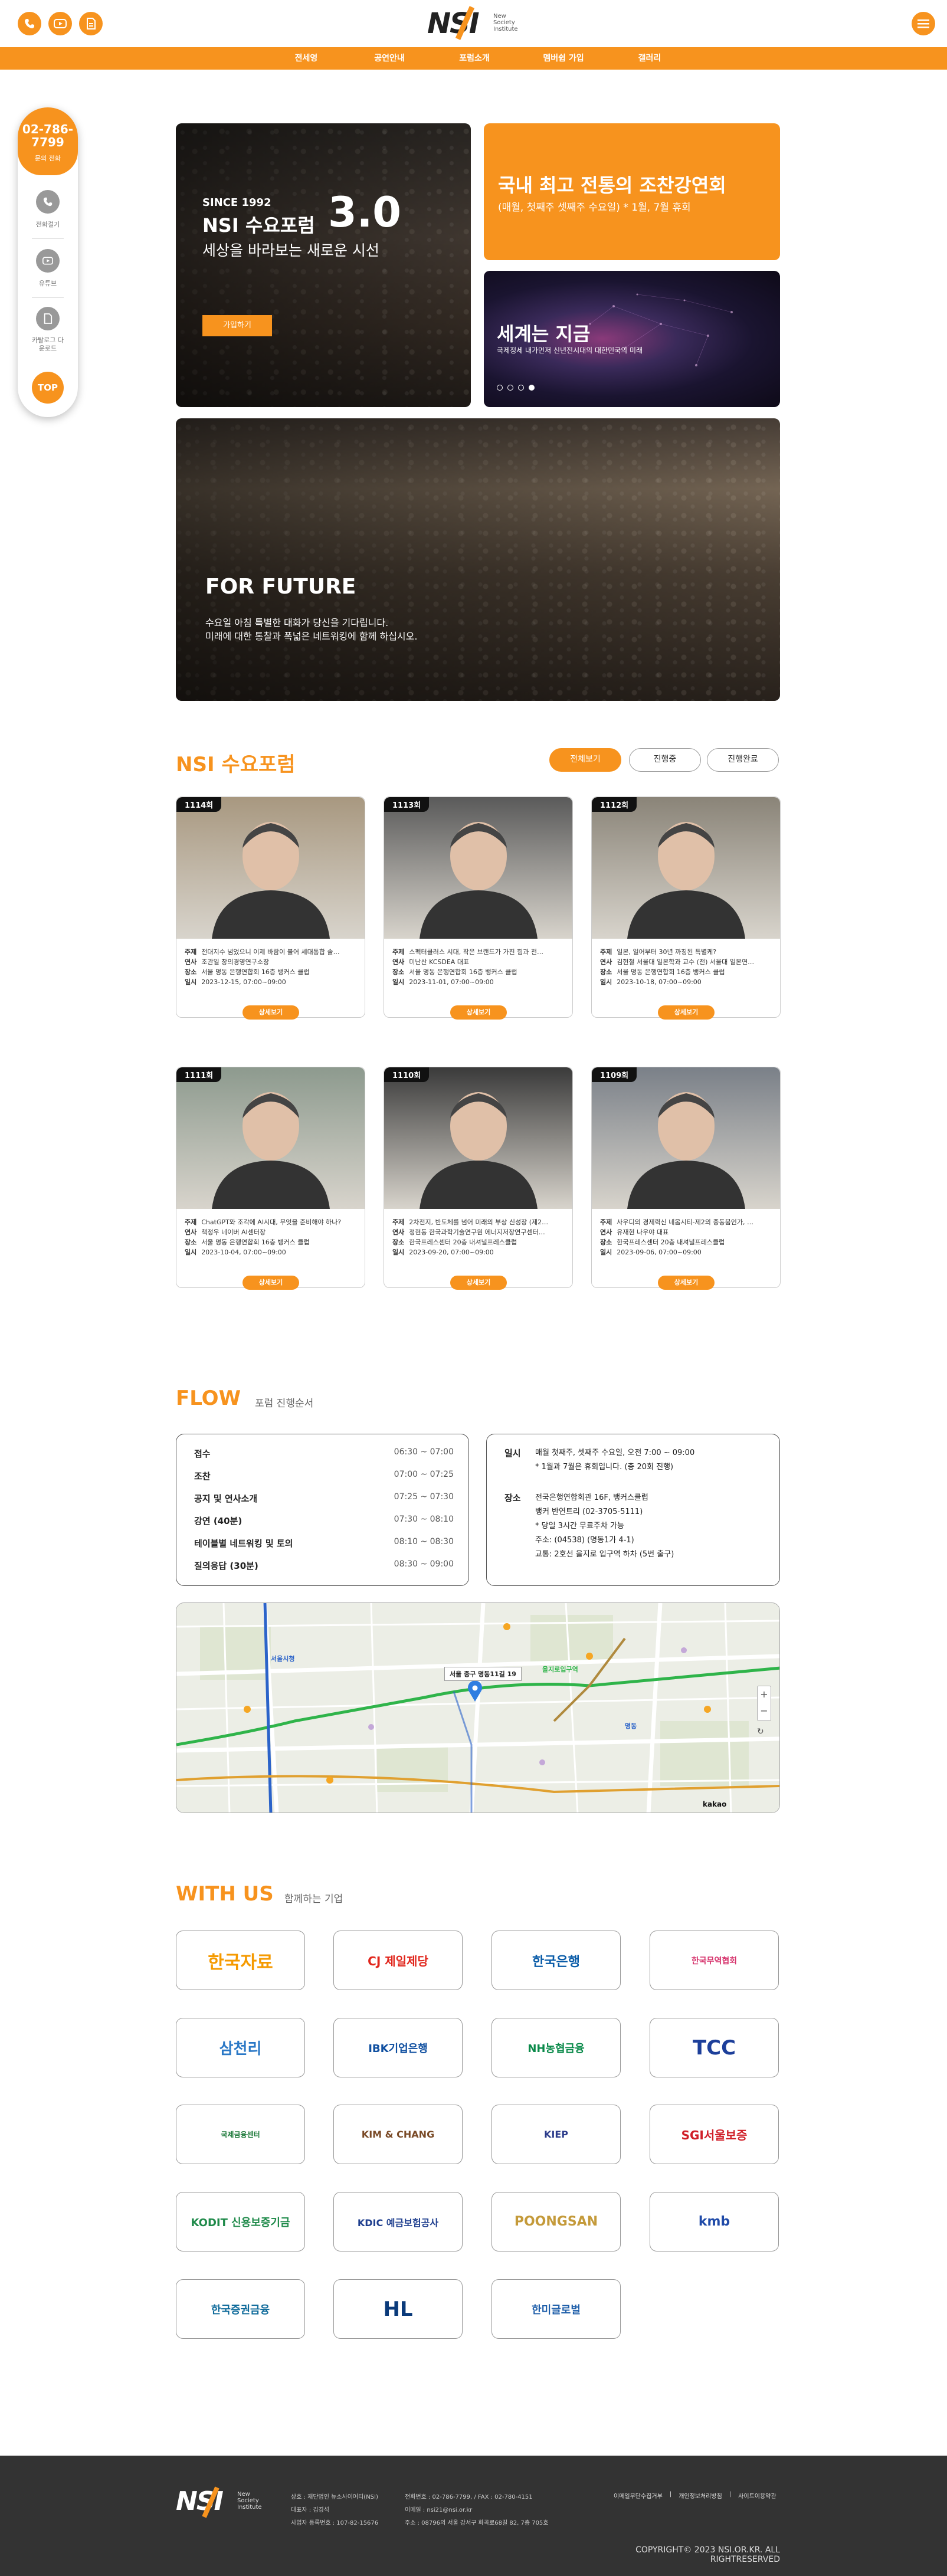 This screenshot has height=2576, width=947. Describe the element at coordinates (632, 339) in the screenshot. I see `world-now-banner: 세계는 지금 국제정세 내가먼저 신년전시대의 대한민국의 미래` at that location.